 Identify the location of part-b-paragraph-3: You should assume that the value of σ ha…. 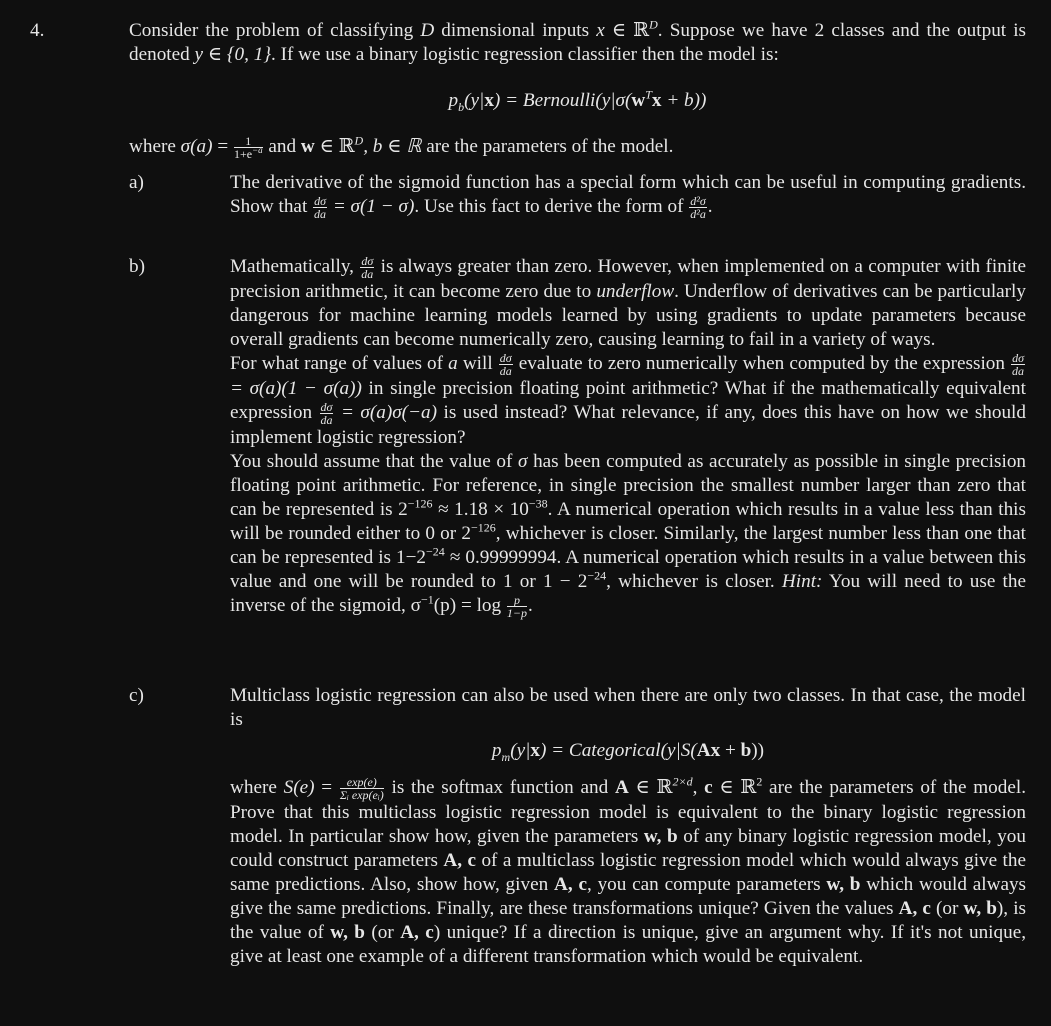
(628, 536).